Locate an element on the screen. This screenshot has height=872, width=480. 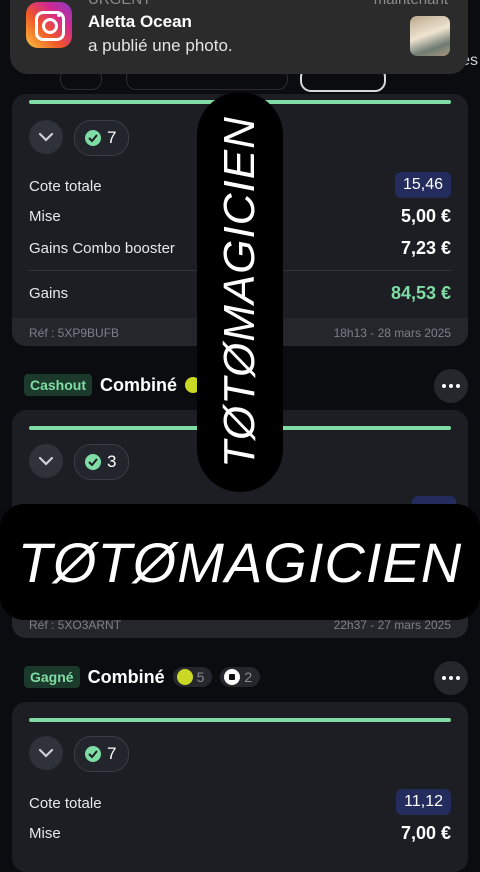
cote-value: 11,12 is located at coordinates (423, 802).